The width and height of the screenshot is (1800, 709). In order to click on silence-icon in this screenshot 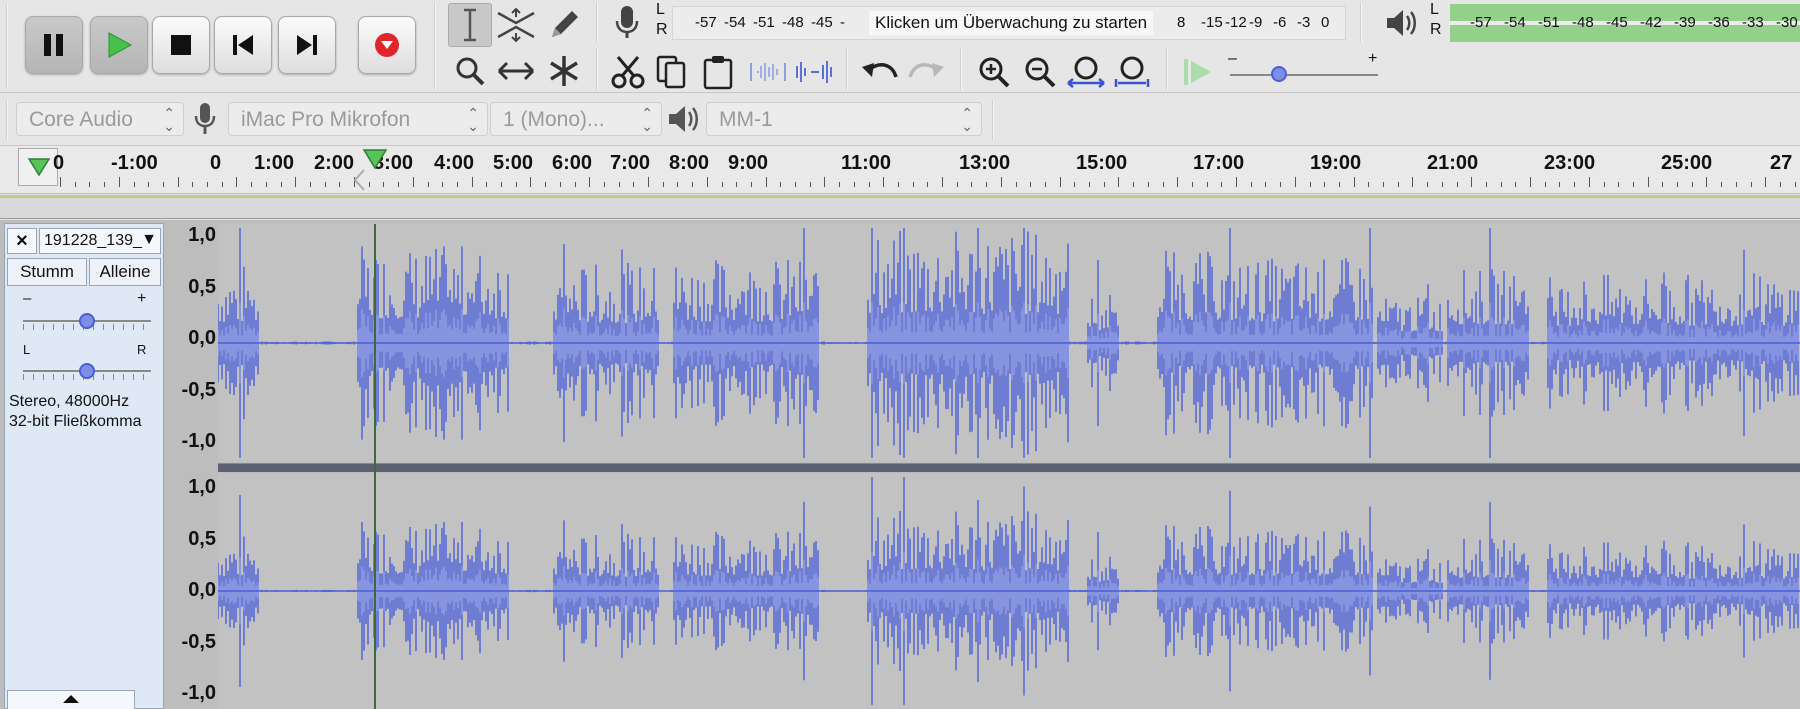, I will do `click(814, 72)`.